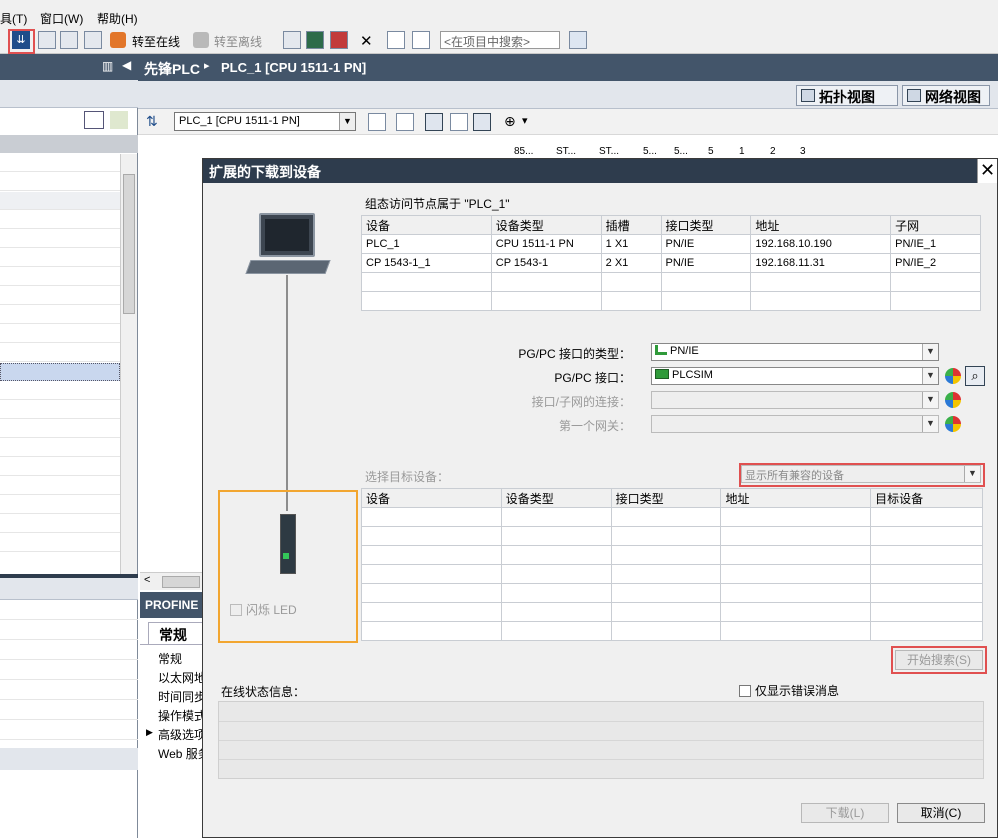 Image resolution: width=998 pixels, height=838 pixels. I want to click on project-search-input: <在项目中搜索>, so click(500, 40).